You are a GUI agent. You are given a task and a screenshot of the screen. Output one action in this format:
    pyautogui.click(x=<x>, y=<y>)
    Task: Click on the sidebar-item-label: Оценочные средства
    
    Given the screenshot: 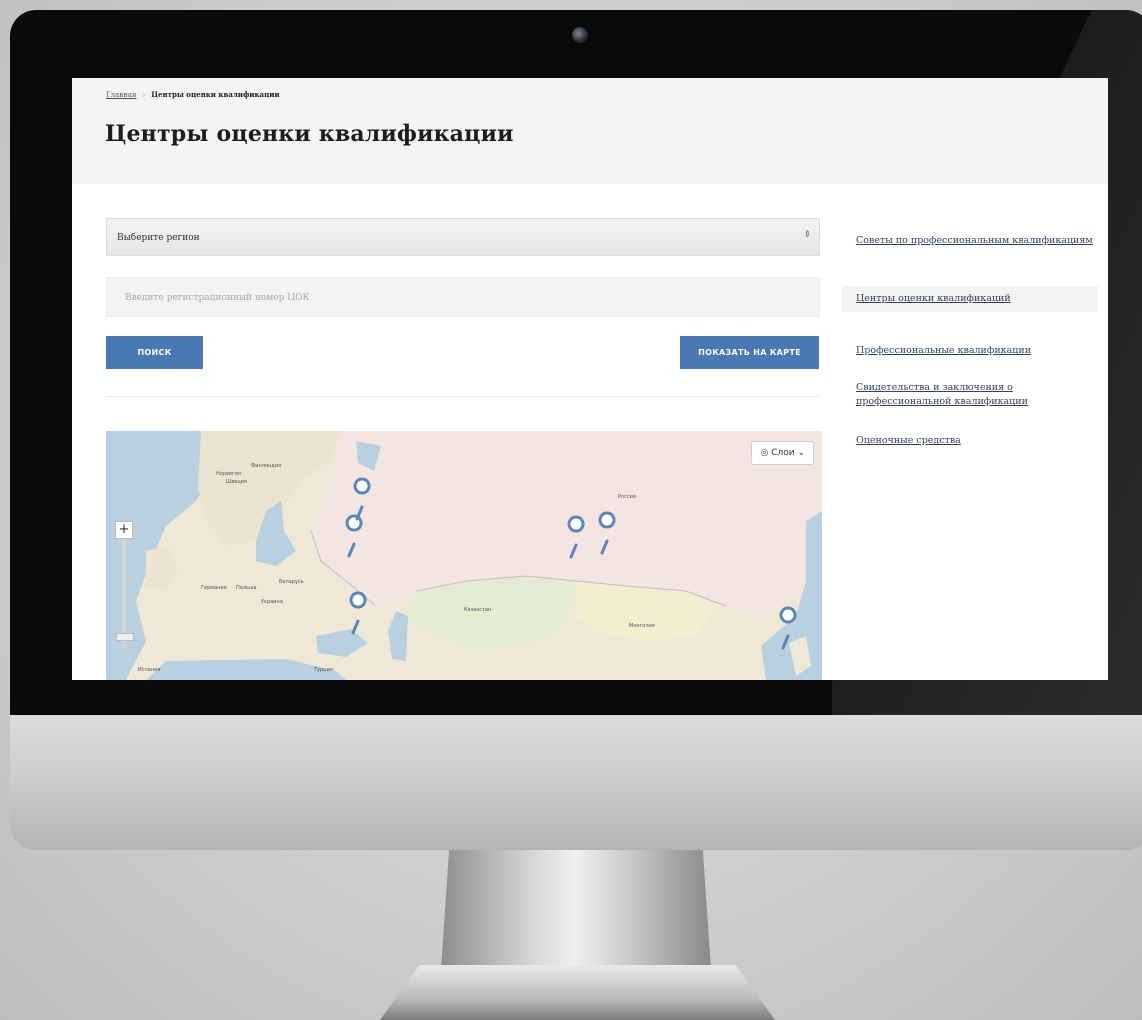 What is the action you would take?
    pyautogui.click(x=908, y=440)
    